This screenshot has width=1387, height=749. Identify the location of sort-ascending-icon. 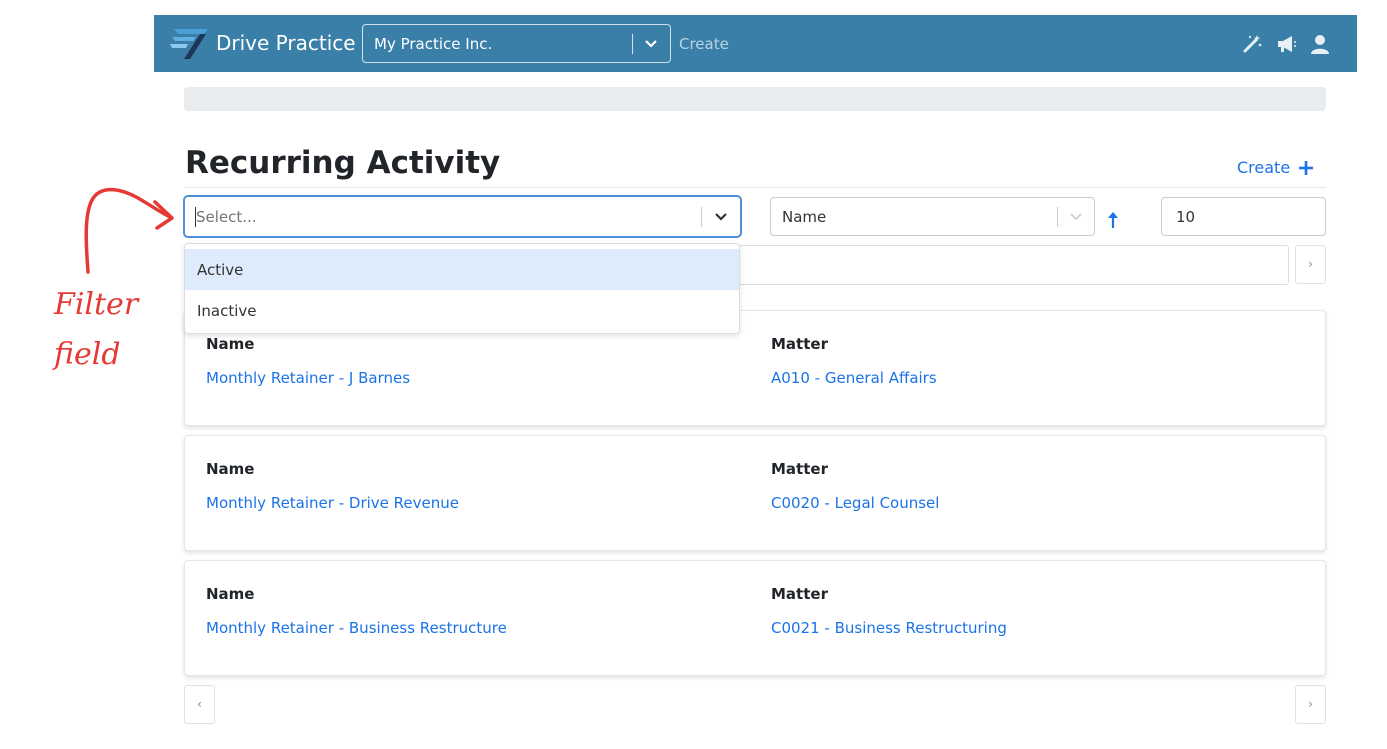
(1113, 220).